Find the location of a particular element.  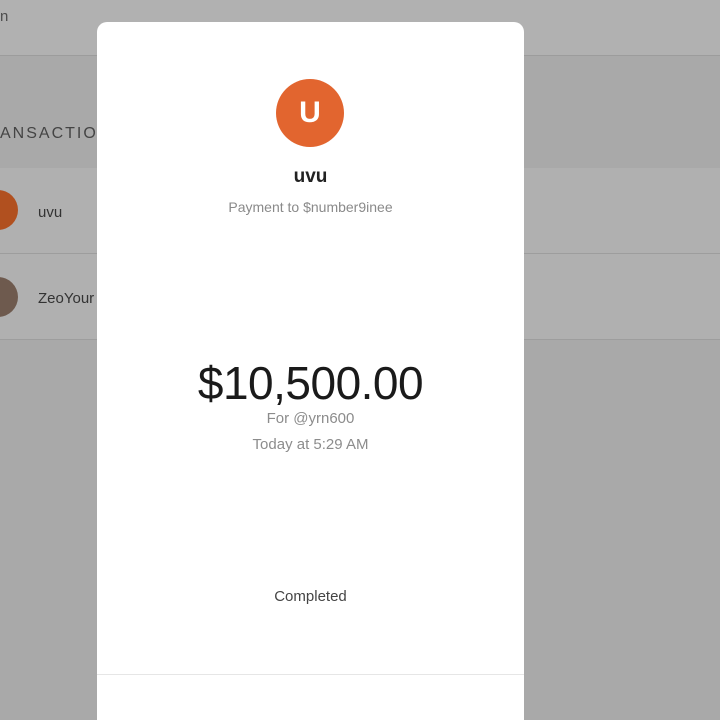

transactions-section-title: ANSACTION is located at coordinates (56, 133).